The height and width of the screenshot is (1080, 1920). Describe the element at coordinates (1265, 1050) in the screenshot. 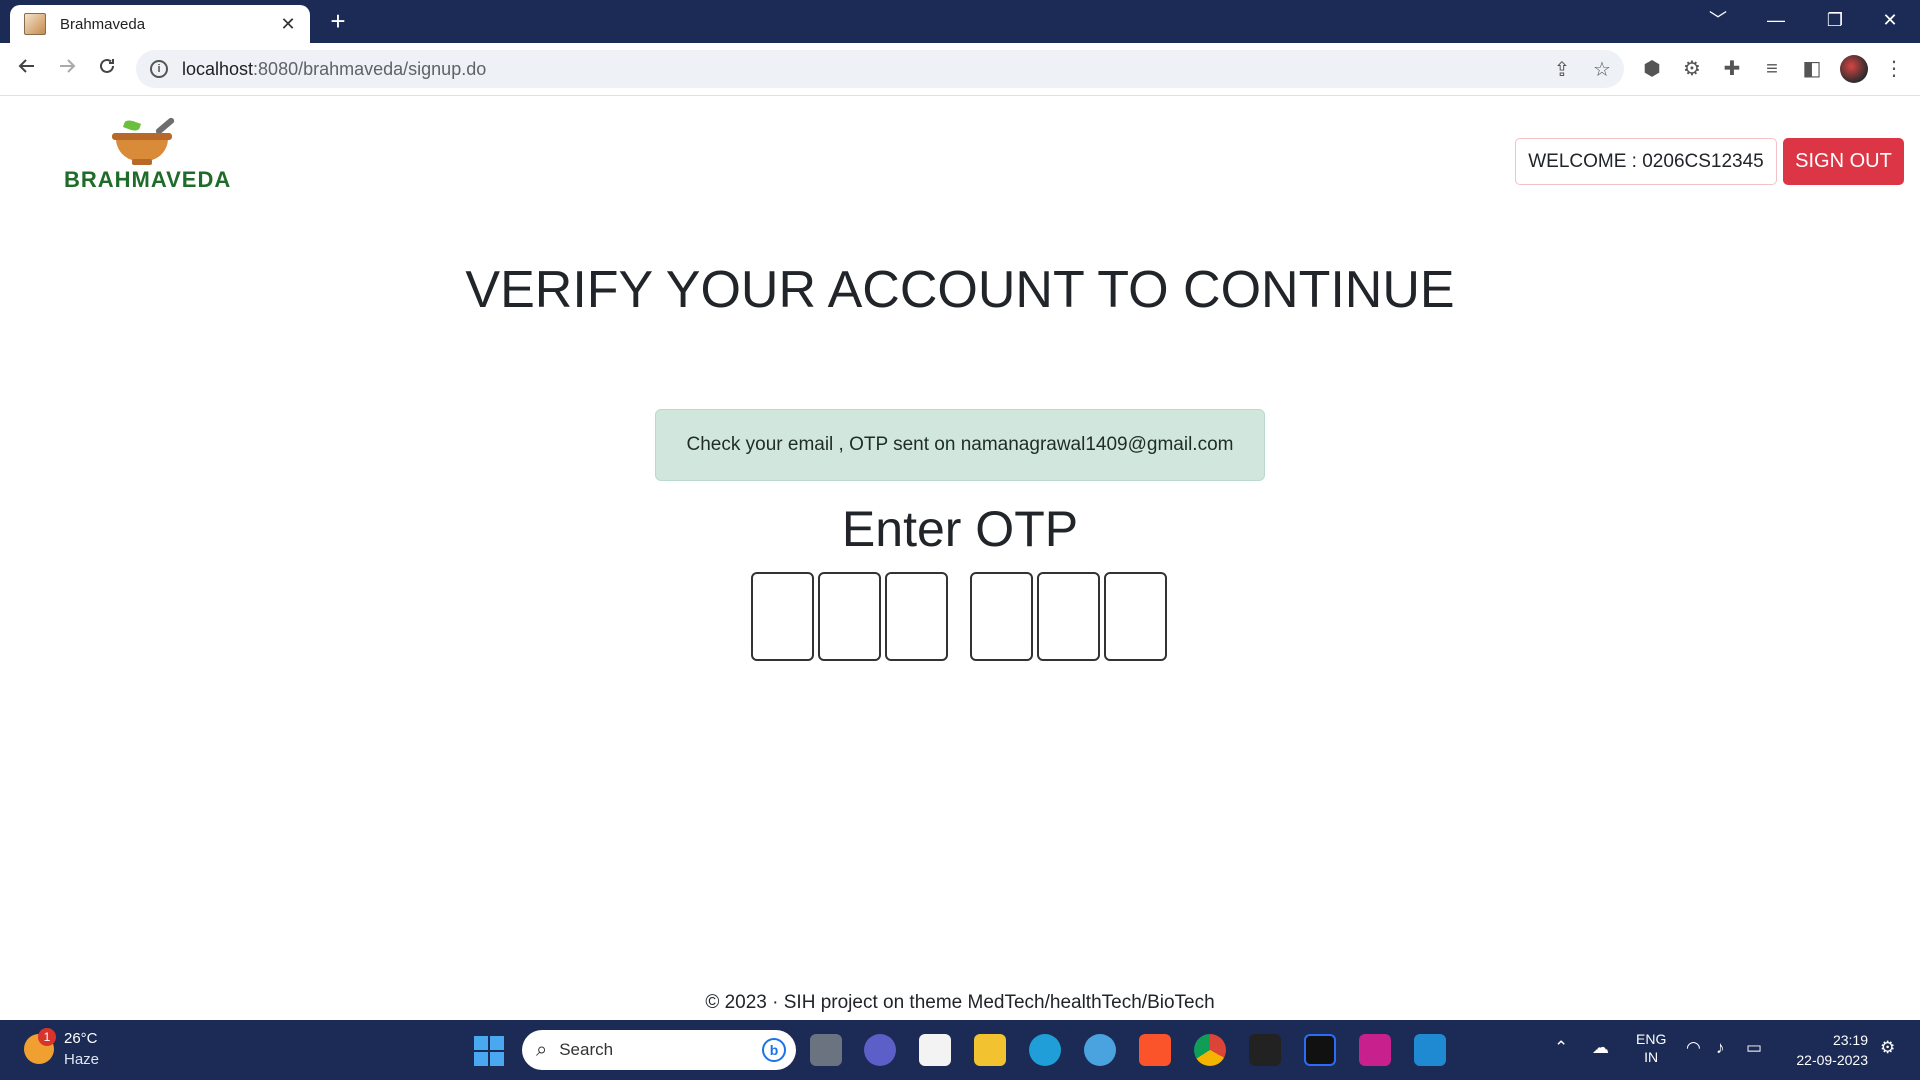

I see `mysql-workbench-icon` at that location.